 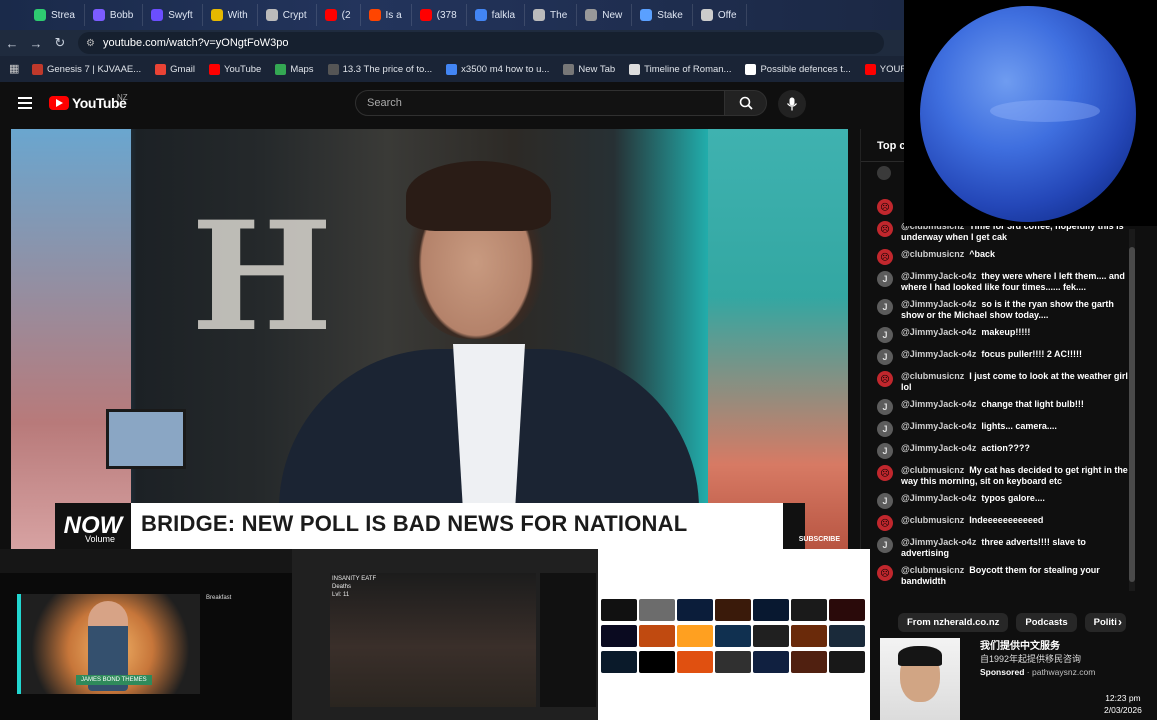 What do you see at coordinates (445, 634) in the screenshot?
I see `thumbnail-game-stream: INSANITY EATF Deaths Lvl: 11` at bounding box center [445, 634].